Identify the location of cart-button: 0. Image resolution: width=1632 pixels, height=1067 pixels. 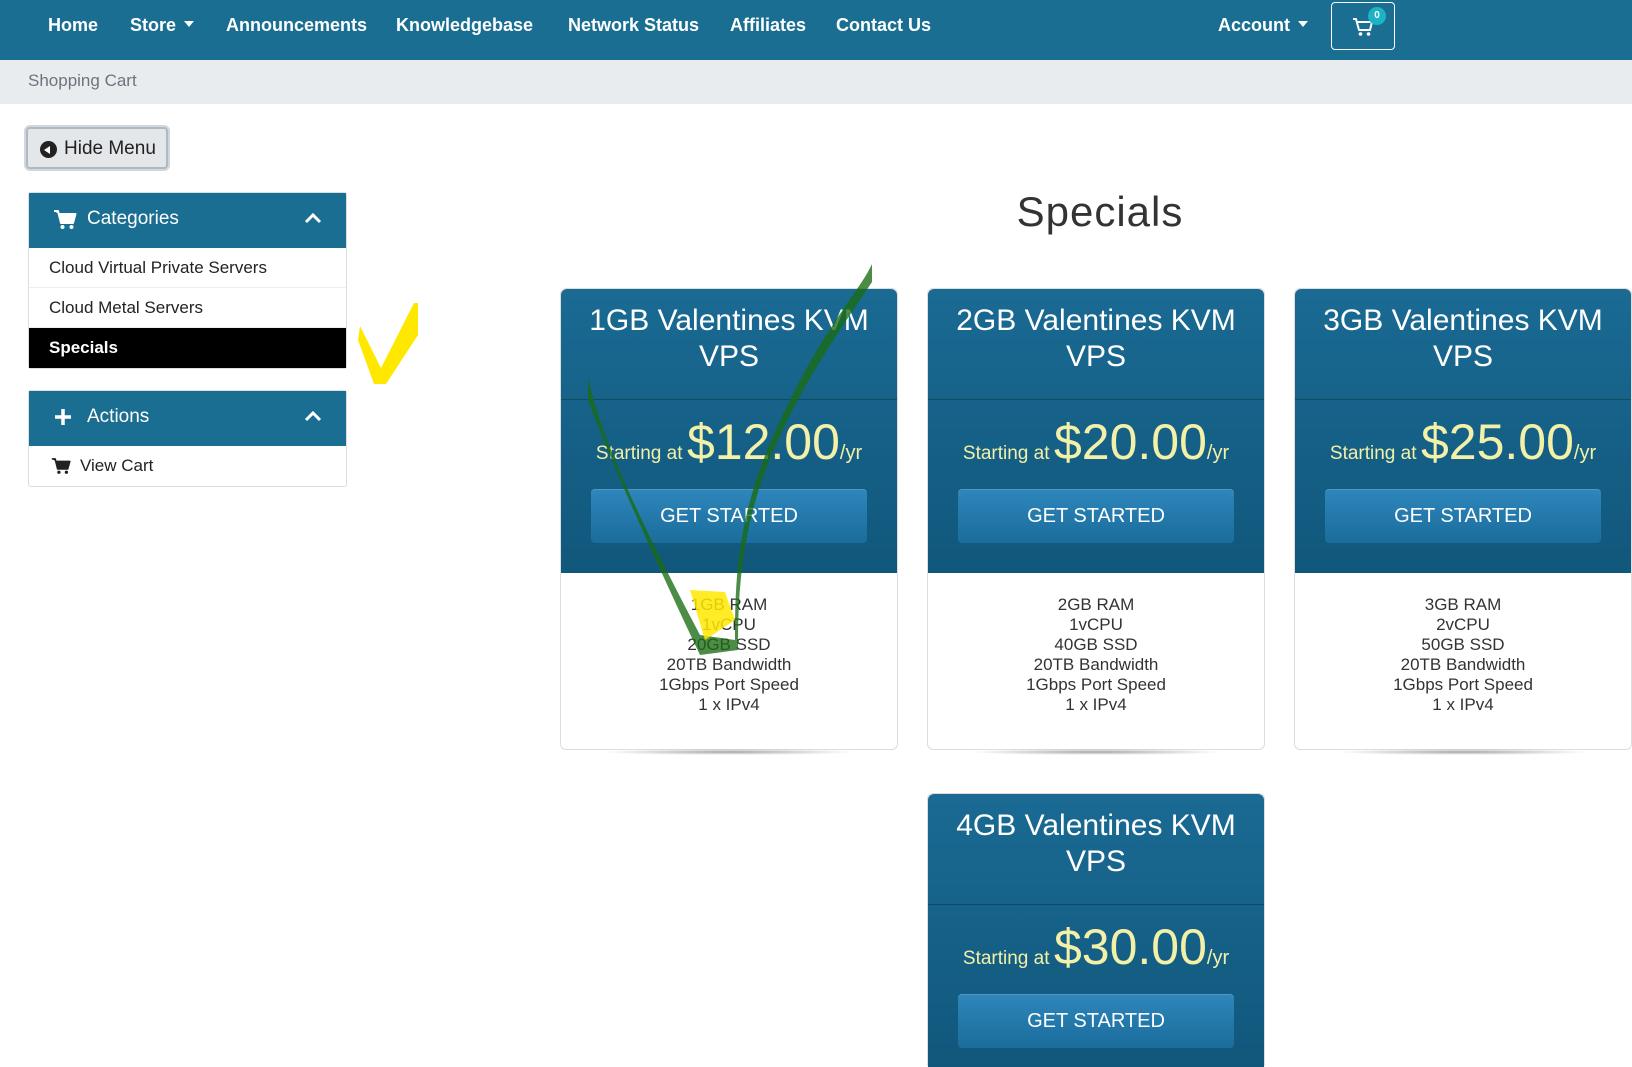
(1363, 26).